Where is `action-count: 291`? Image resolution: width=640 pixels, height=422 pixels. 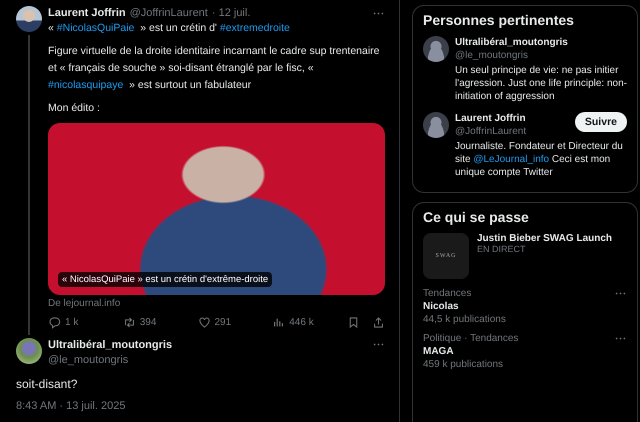
action-count: 291 is located at coordinates (223, 322).